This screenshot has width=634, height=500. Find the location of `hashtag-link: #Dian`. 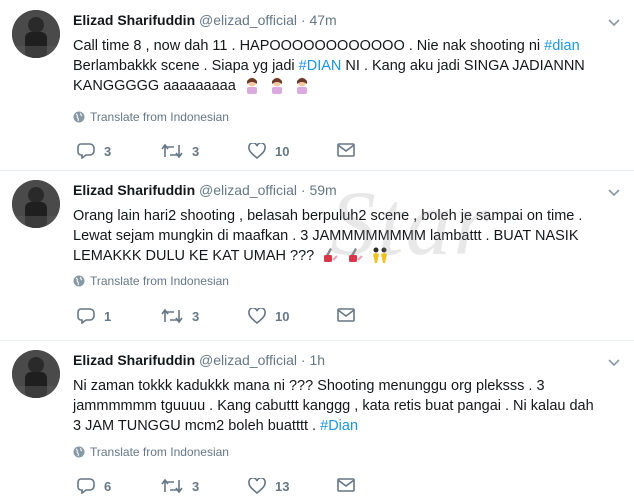

hashtag-link: #Dian is located at coordinates (339, 426).